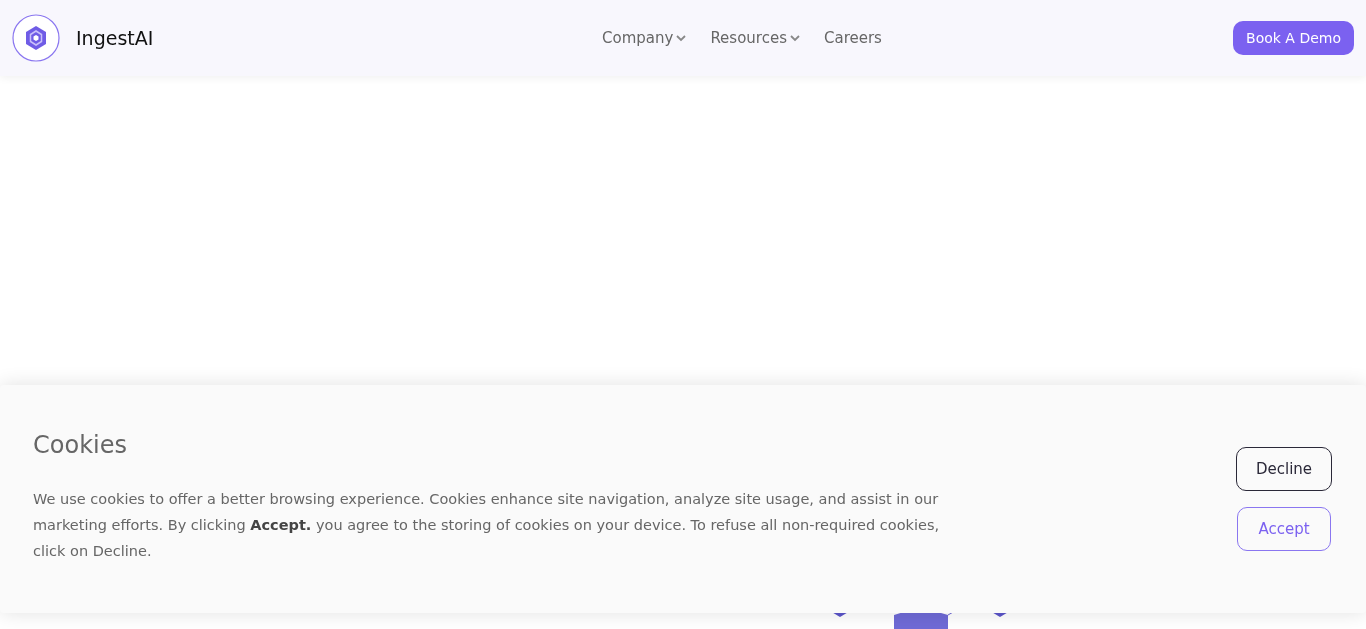 This screenshot has height=629, width=1366. What do you see at coordinates (755, 38) in the screenshot?
I see `nav-menu: Resources` at bounding box center [755, 38].